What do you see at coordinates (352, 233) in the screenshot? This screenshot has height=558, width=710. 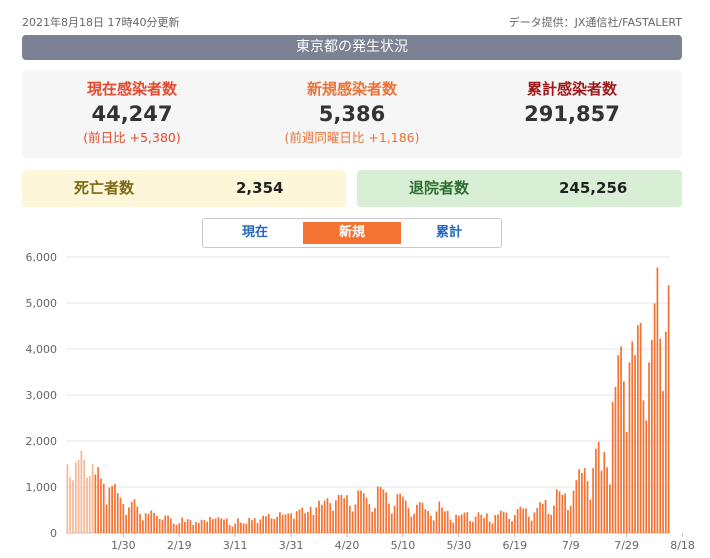 I see `tab-new: 新規` at bounding box center [352, 233].